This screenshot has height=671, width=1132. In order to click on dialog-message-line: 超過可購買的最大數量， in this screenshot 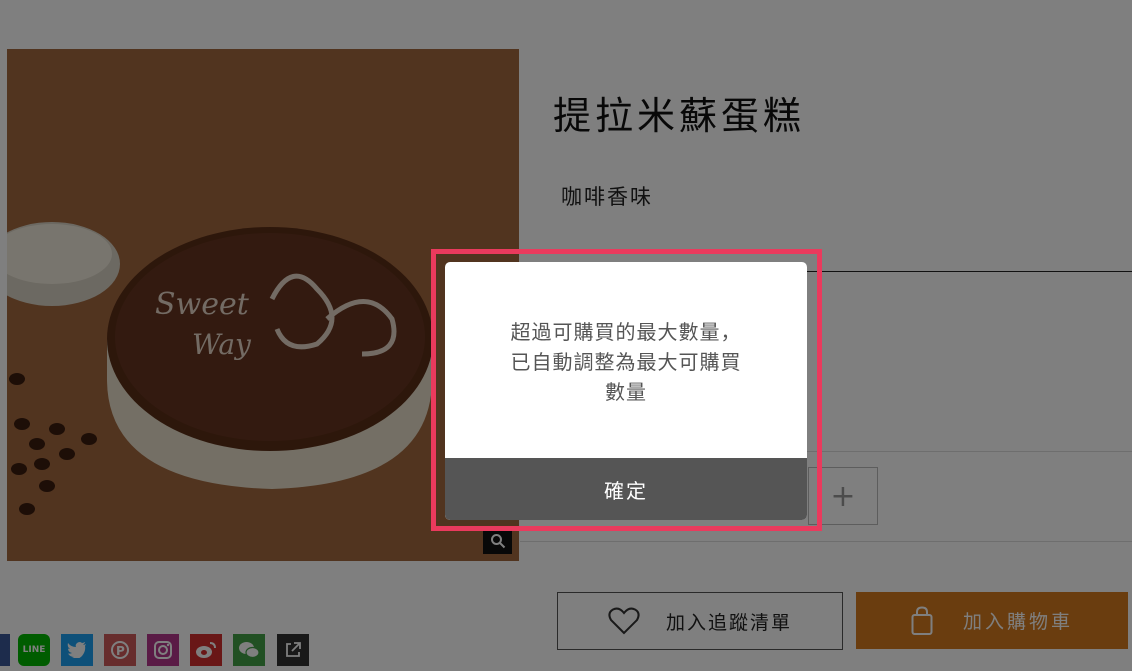, I will do `click(626, 332)`.